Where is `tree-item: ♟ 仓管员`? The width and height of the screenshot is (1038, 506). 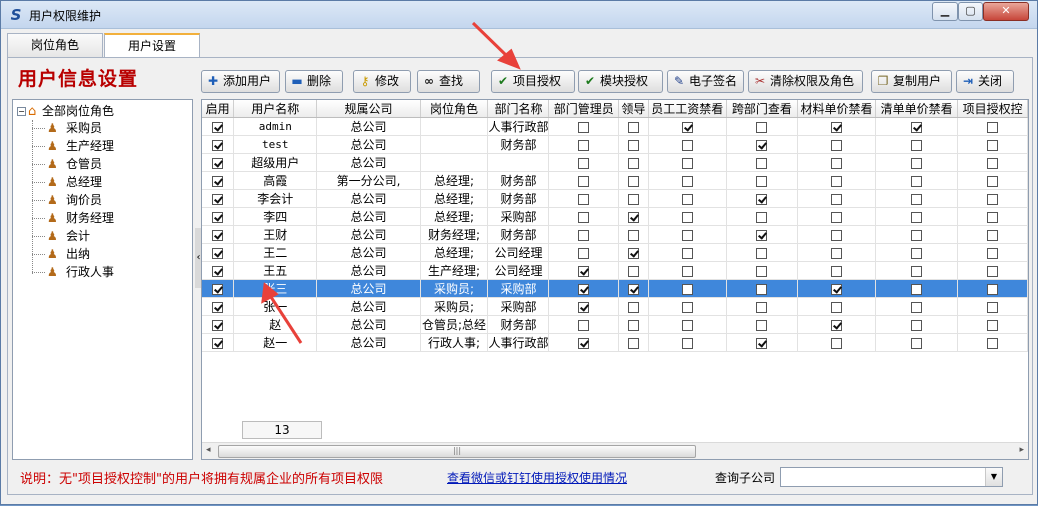
tree-item: ♟ 仓管员 is located at coordinates (74, 164).